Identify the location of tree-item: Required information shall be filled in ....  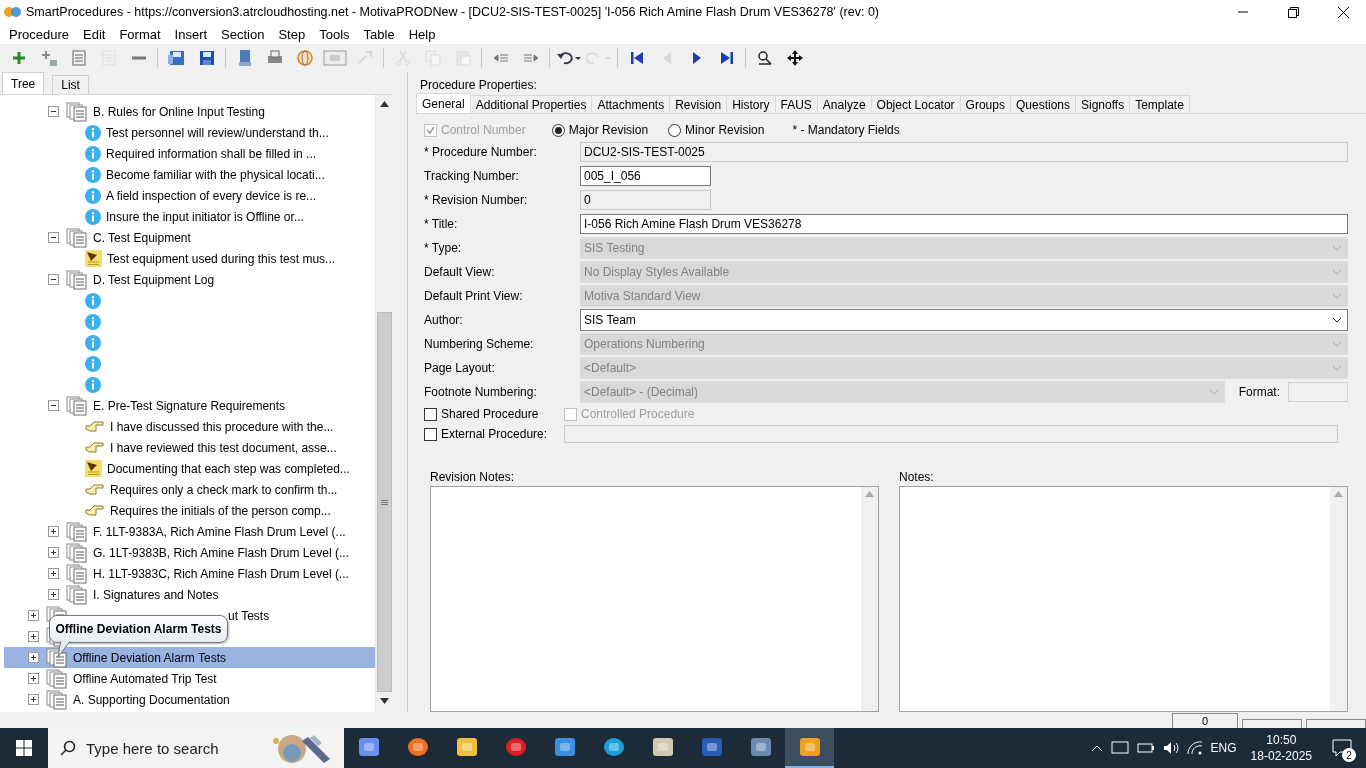
(211, 153).